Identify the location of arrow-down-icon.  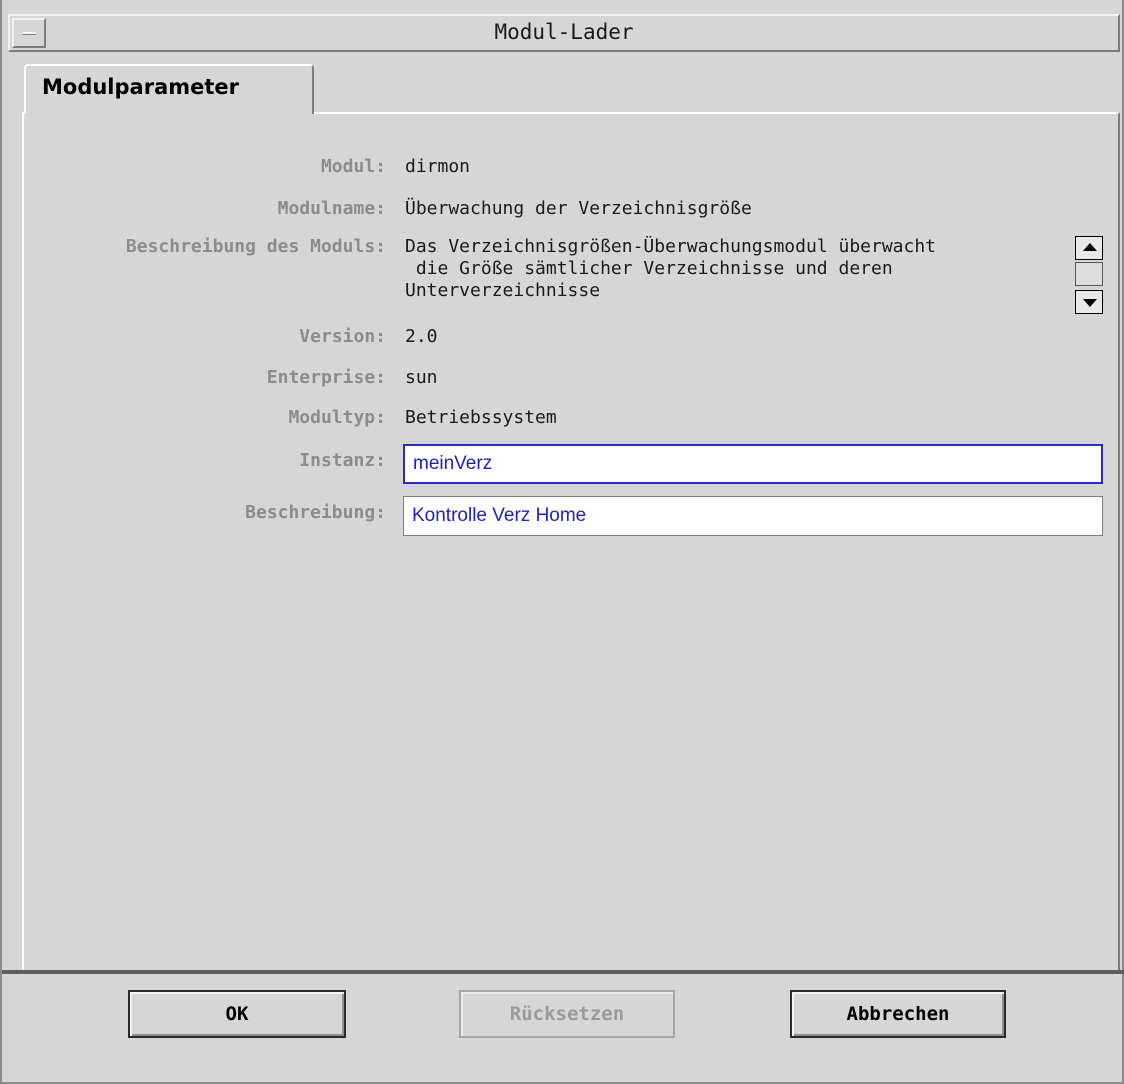
(1090, 303).